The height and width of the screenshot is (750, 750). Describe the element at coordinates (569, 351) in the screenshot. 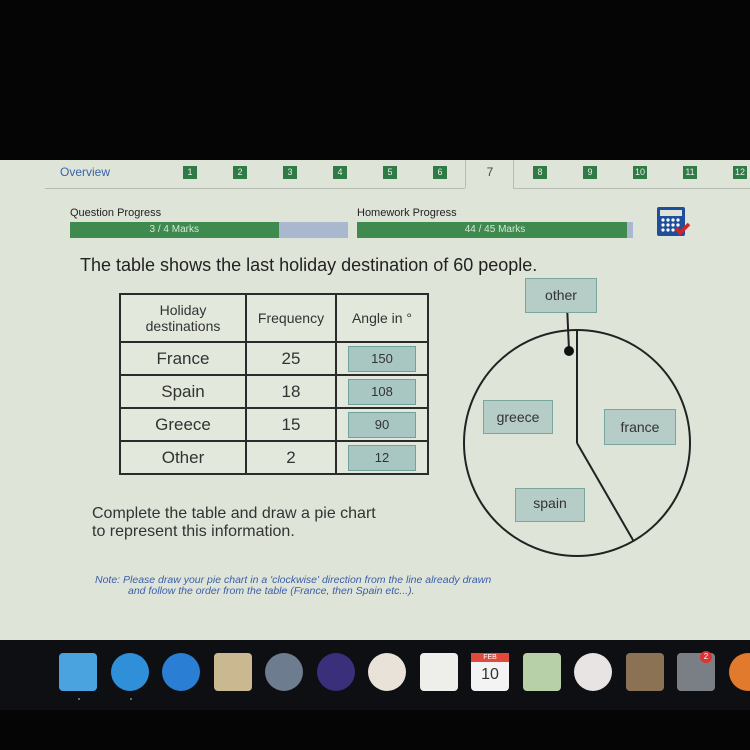

I see `drag-handle` at that location.